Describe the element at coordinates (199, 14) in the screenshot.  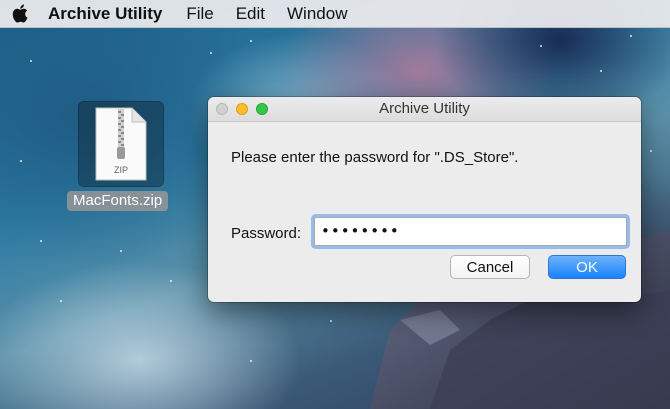
I see `menu-file: File` at that location.